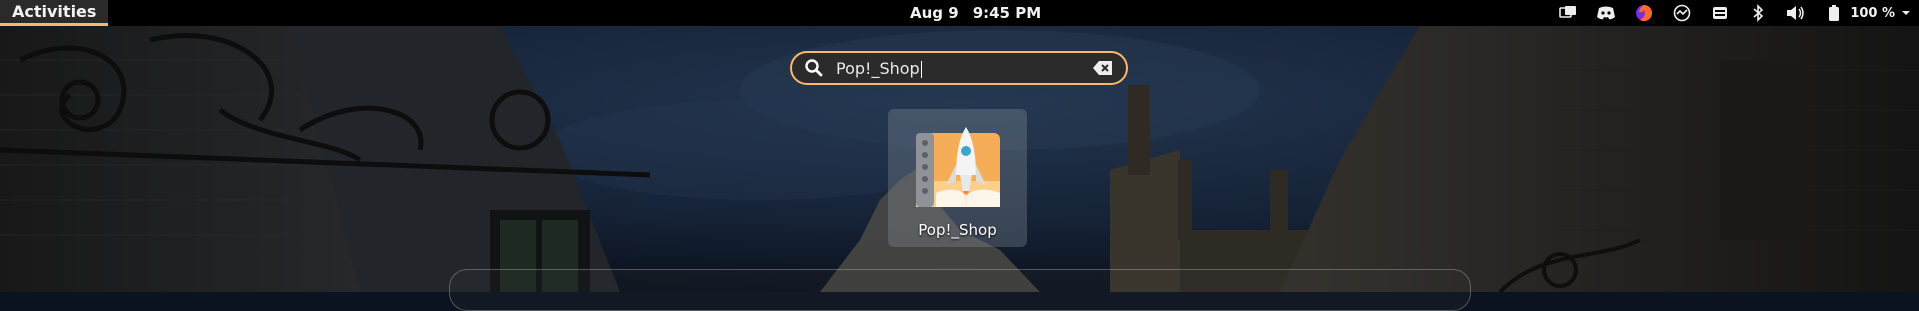  I want to click on keyboard-icon, so click(1720, 13).